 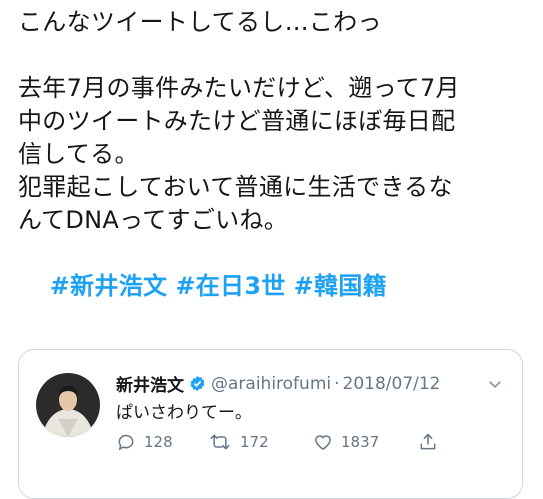 I want to click on tweet-line: んてDNAってすごいね。, so click(x=153, y=220).